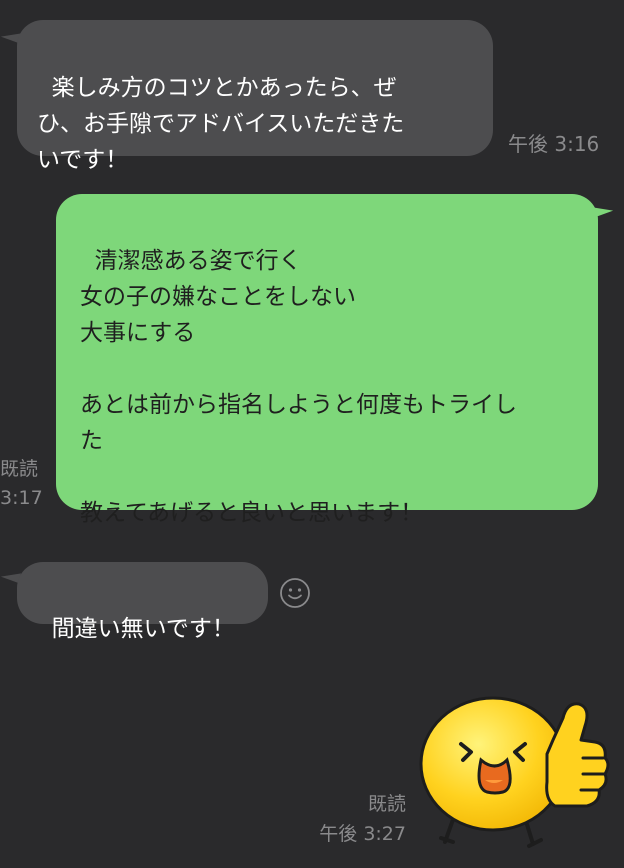  What do you see at coordinates (221, 124) in the screenshot?
I see `message-text: 楽しみ方のコツとかあったら、ぜ ひ、お手隙でアドバイスいただきた いです！` at bounding box center [221, 124].